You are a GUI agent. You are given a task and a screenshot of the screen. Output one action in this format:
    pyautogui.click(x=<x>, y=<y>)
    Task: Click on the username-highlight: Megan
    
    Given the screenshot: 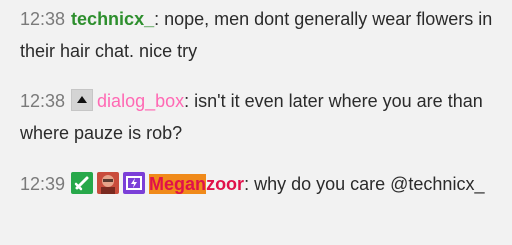 What is the action you would take?
    pyautogui.click(x=178, y=184)
    